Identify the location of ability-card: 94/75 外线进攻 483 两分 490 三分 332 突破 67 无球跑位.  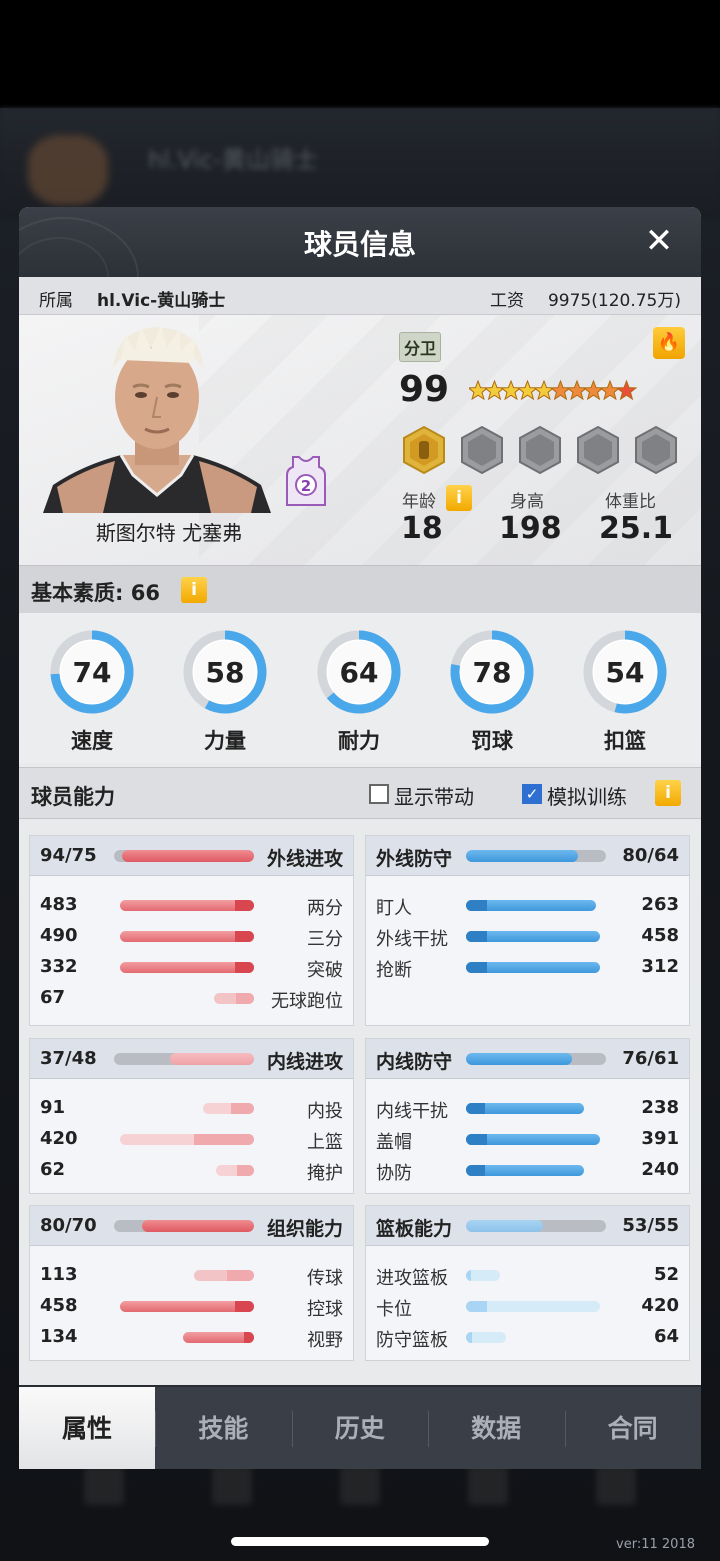
(191, 930).